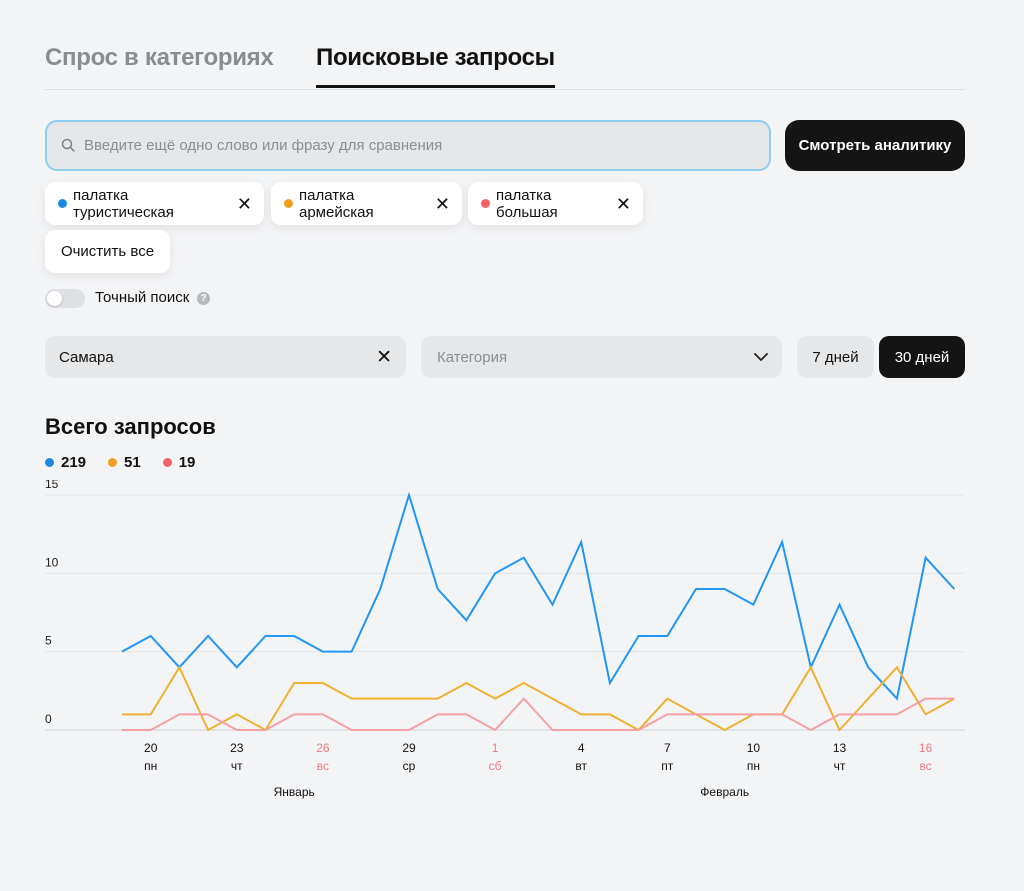 The image size is (1024, 891). Describe the element at coordinates (237, 748) in the screenshot. I see `x-tick-day: 23` at that location.